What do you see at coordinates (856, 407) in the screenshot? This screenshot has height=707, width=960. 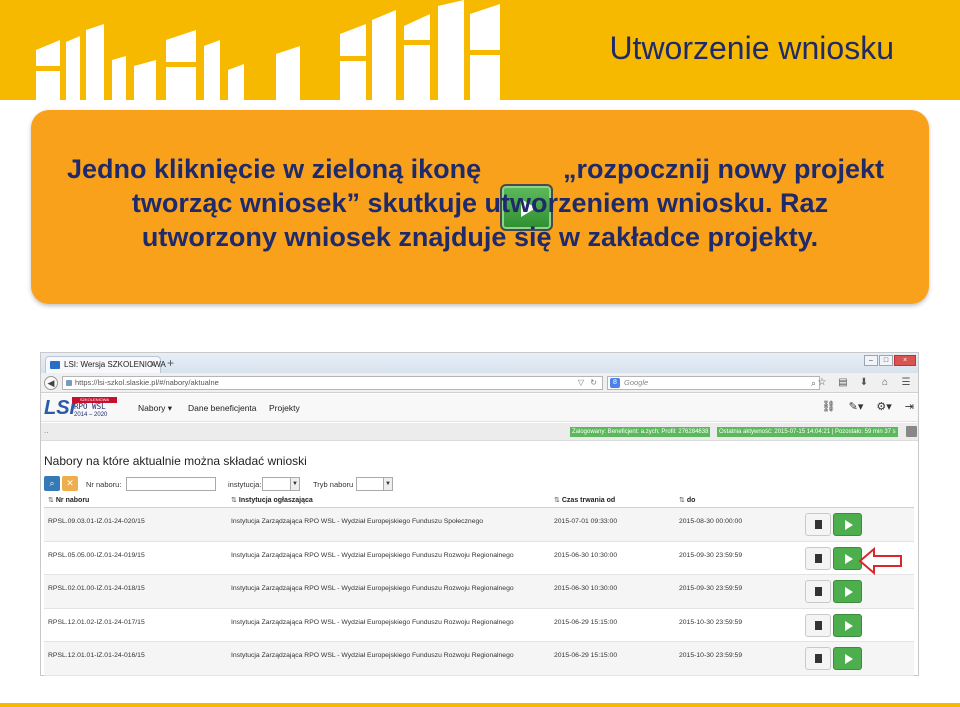 I see `wrench-icon: ✎▾` at bounding box center [856, 407].